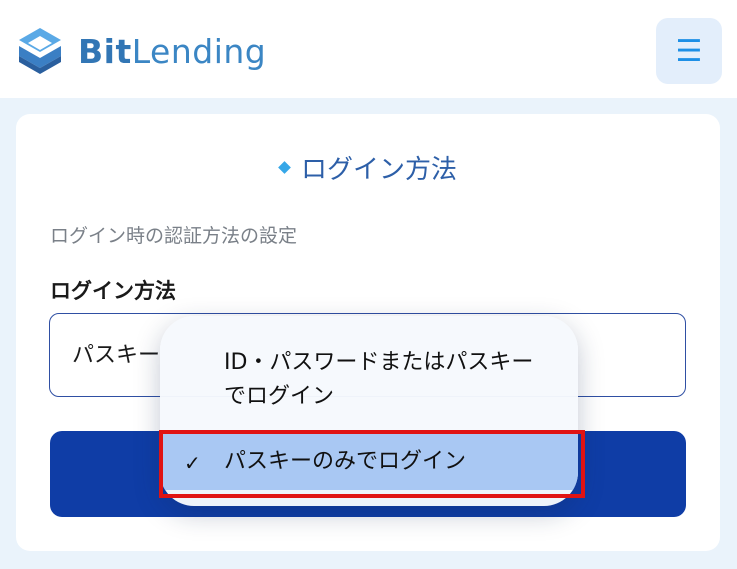  What do you see at coordinates (378, 170) in the screenshot?
I see `section-title-text: ログイン方法` at bounding box center [378, 170].